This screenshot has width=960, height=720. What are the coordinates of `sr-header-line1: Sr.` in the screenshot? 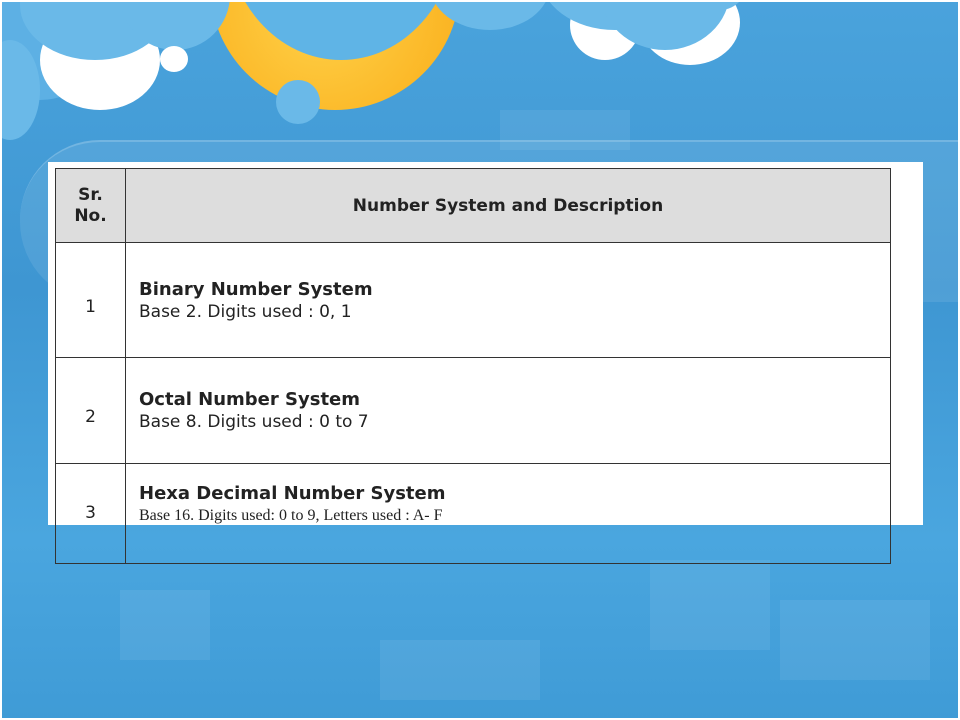 It's located at (90, 194).